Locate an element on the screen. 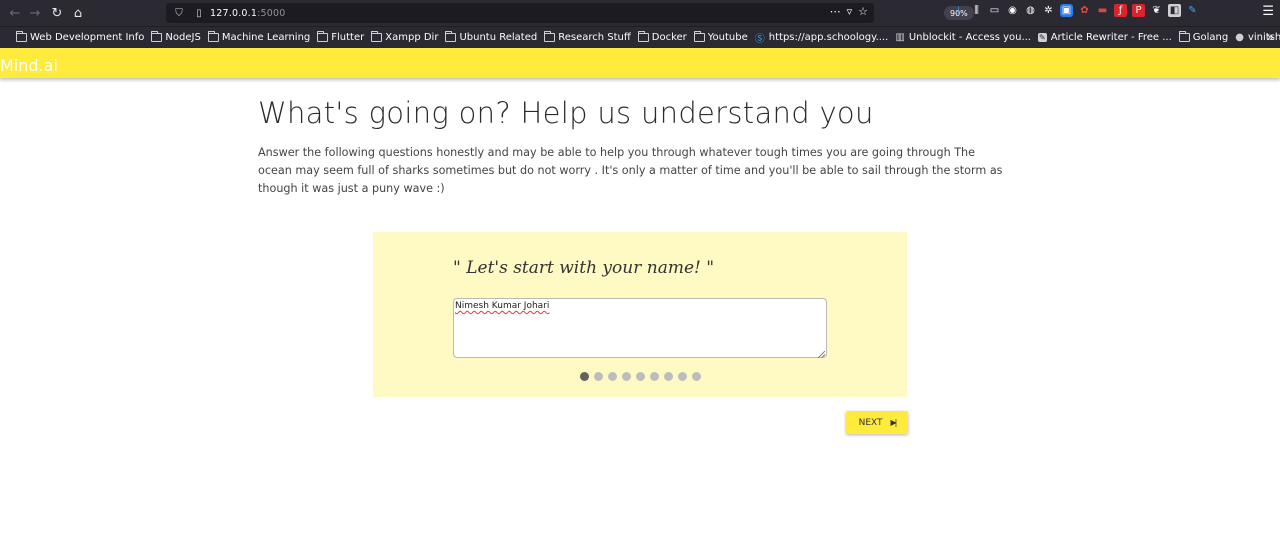 Image resolution: width=1280 pixels, height=538 pixels. next-button: NEXT ▶| is located at coordinates (877, 422).